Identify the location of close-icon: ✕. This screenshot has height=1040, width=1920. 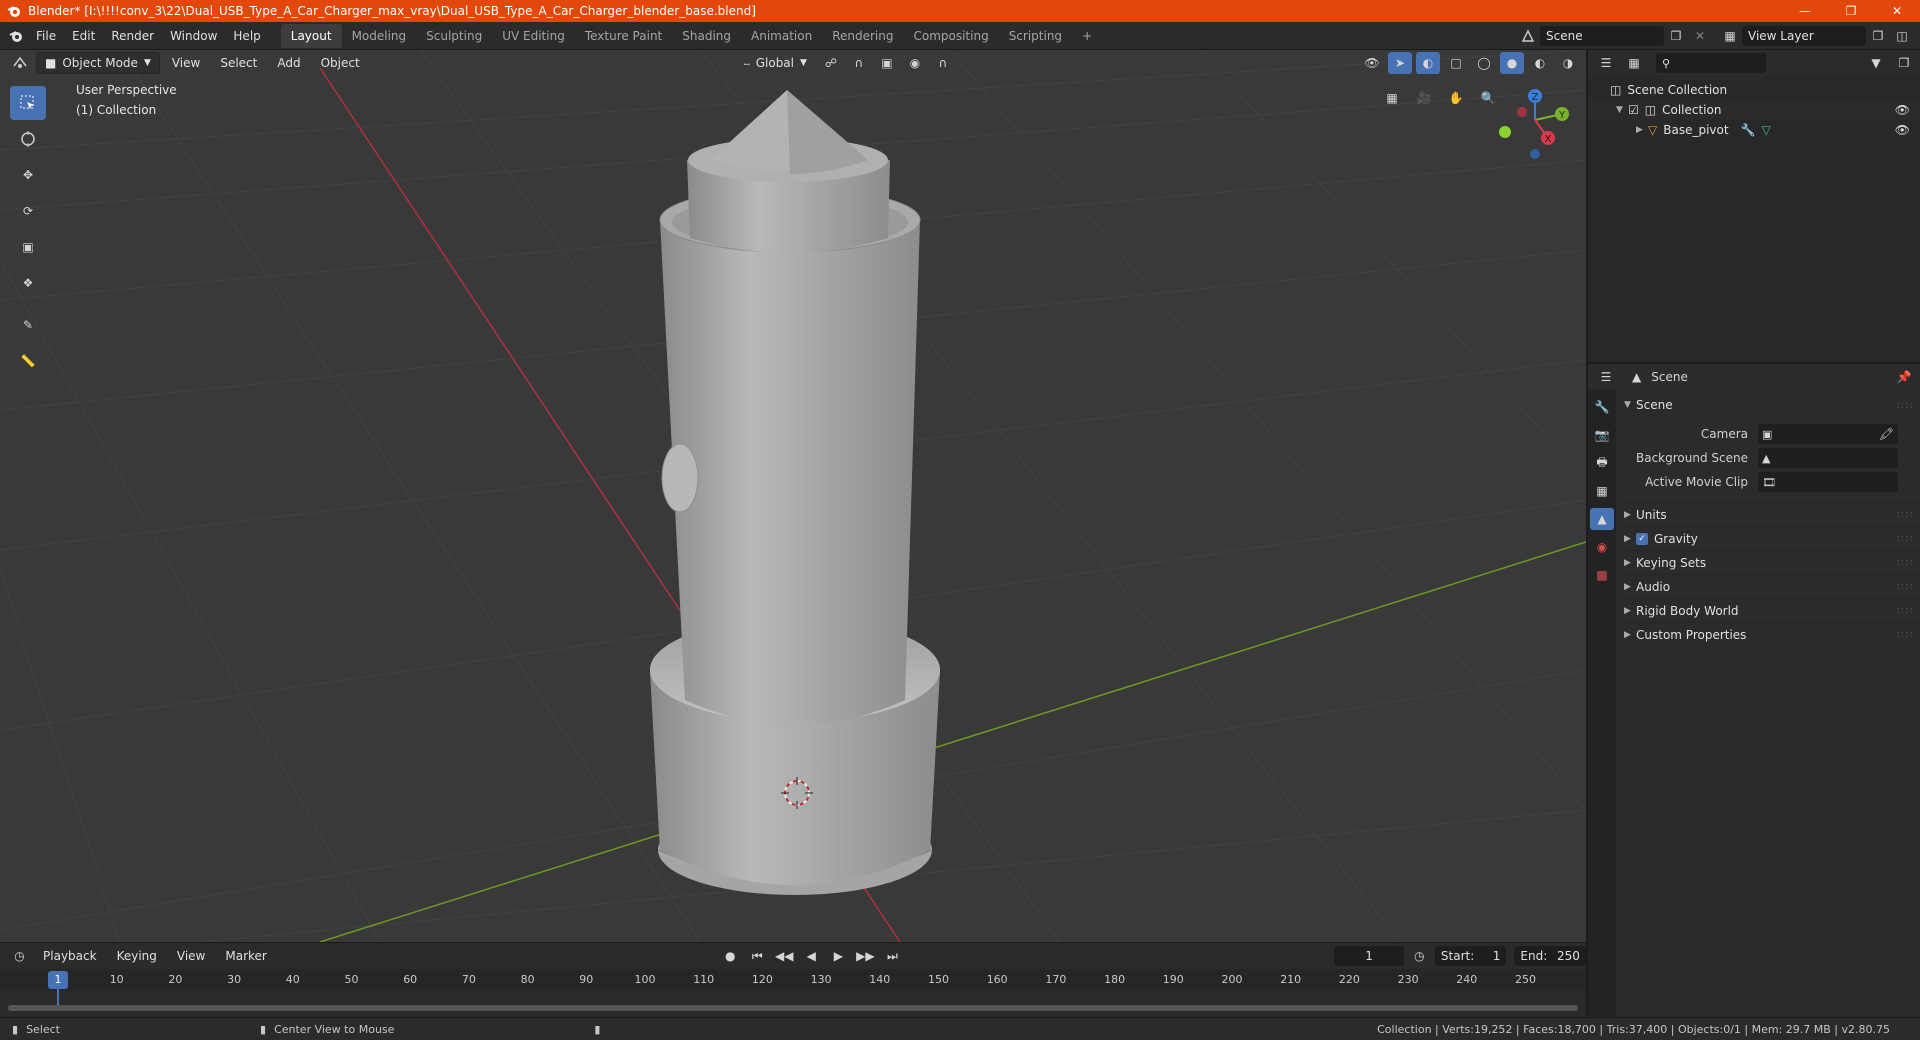
(1897, 11).